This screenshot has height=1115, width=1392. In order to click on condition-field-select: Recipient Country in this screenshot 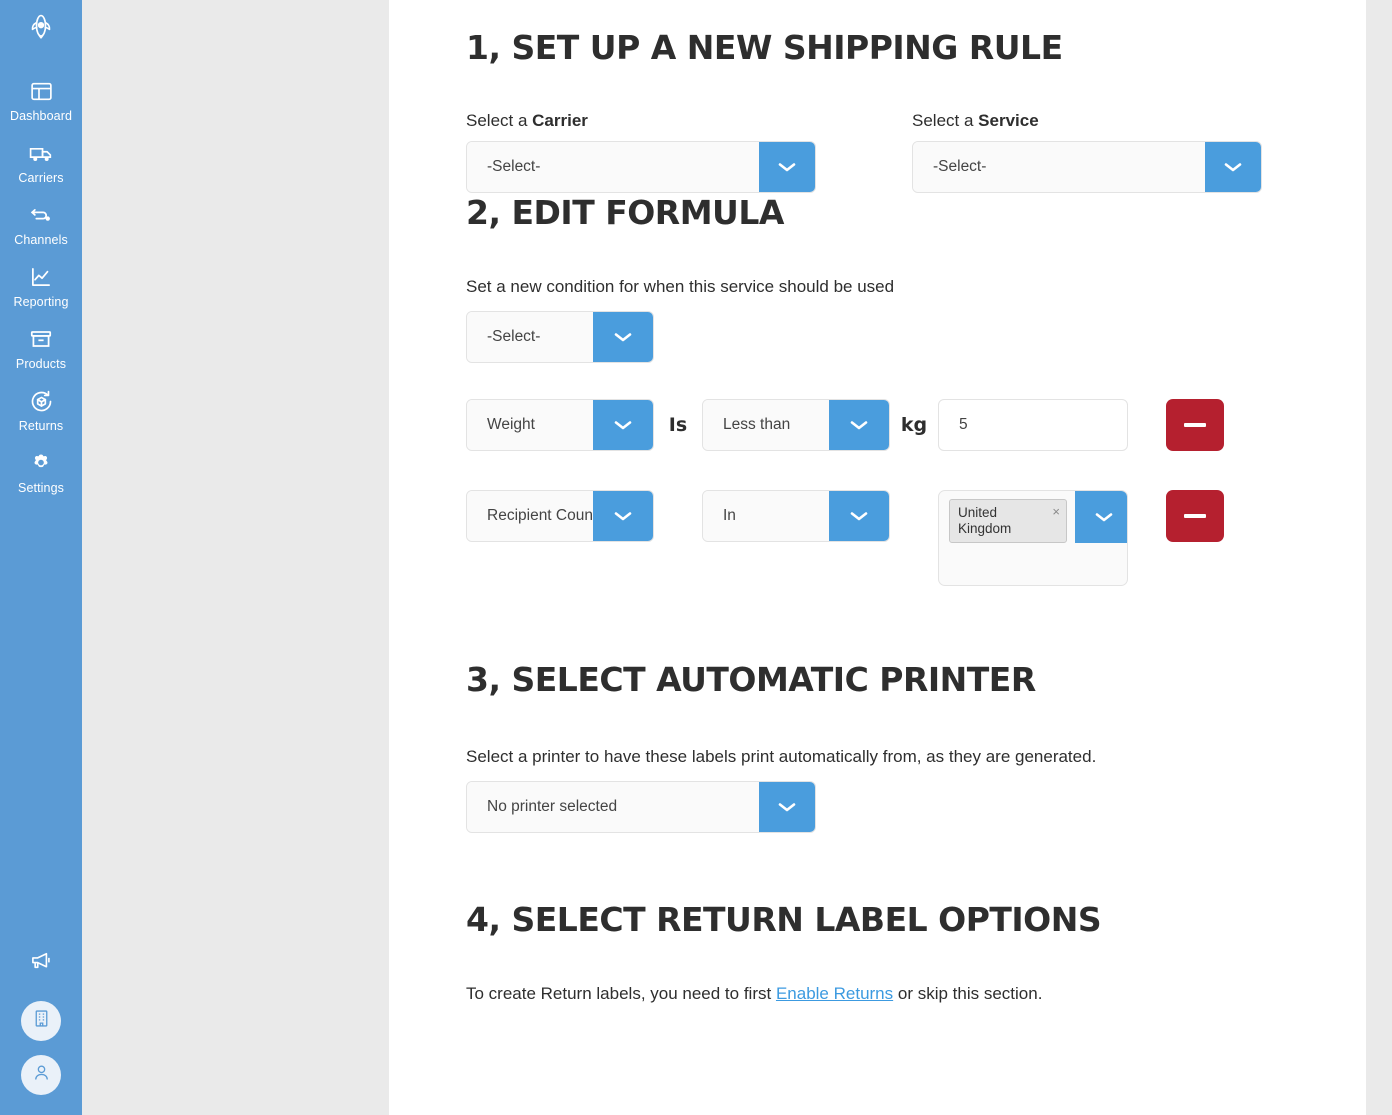, I will do `click(560, 516)`.